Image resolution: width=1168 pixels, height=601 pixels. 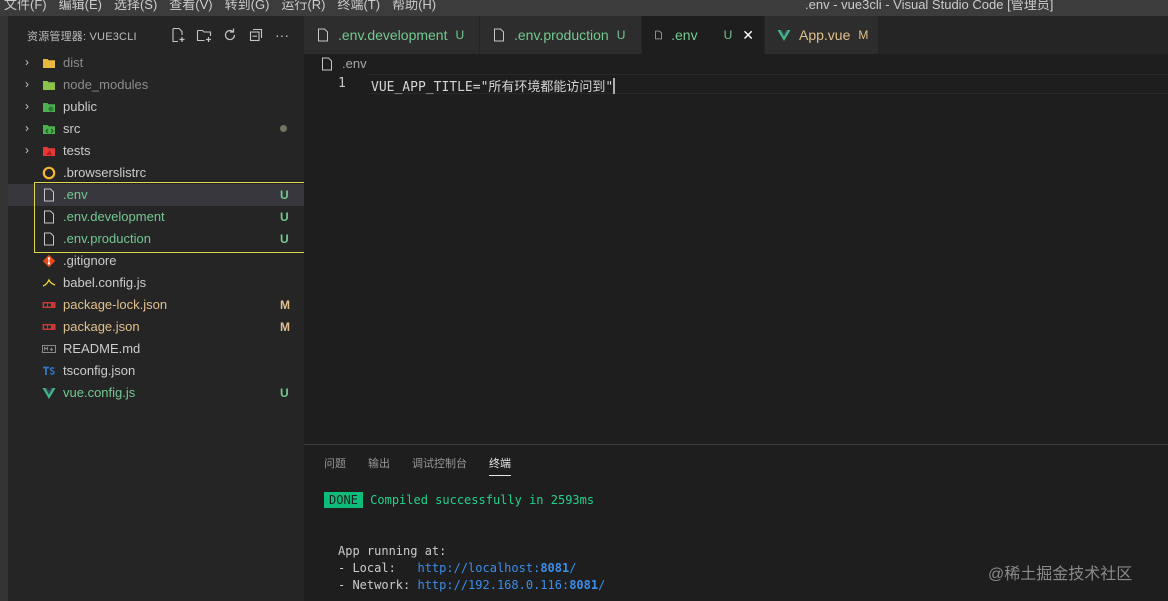 I want to click on terminal-line-compiled: DONE Compiled successfully in 2593ms, so click(x=459, y=500).